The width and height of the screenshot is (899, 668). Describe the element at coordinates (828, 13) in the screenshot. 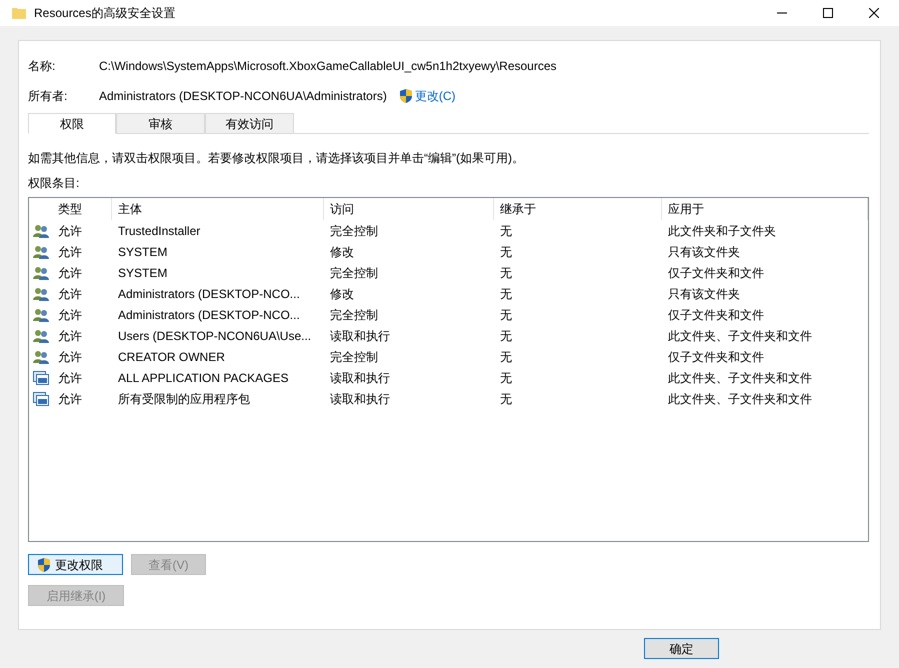

I see `maximize-icon` at that location.